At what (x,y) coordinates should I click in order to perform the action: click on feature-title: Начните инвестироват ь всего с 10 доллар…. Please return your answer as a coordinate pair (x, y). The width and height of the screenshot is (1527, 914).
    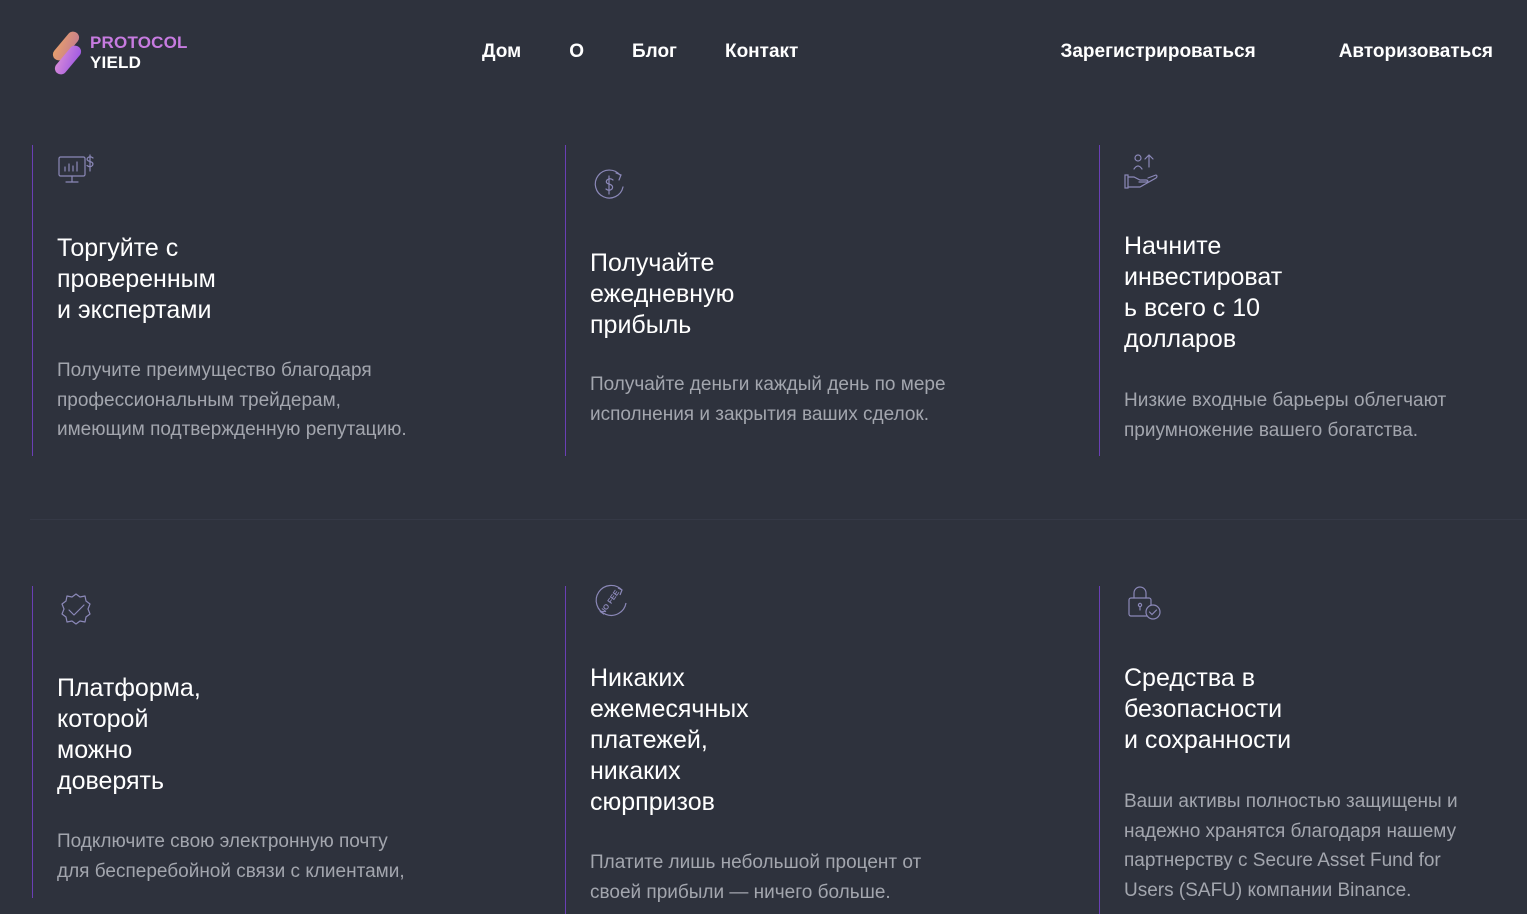
    Looking at the image, I should click on (1203, 292).